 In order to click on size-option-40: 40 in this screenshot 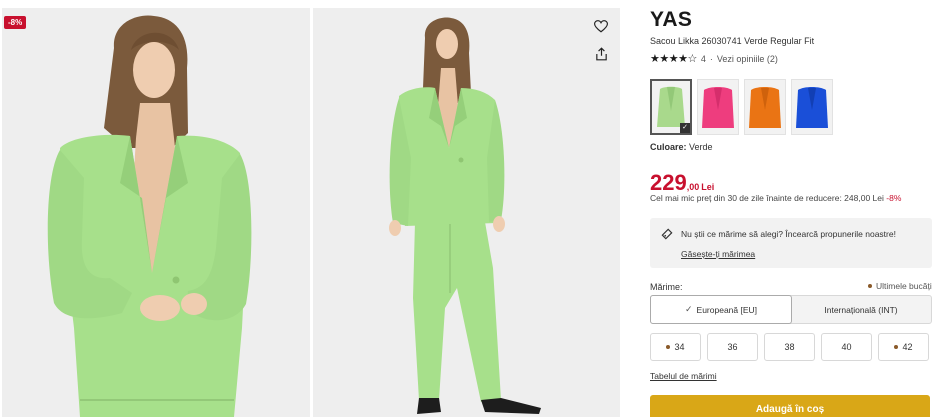, I will do `click(846, 347)`.